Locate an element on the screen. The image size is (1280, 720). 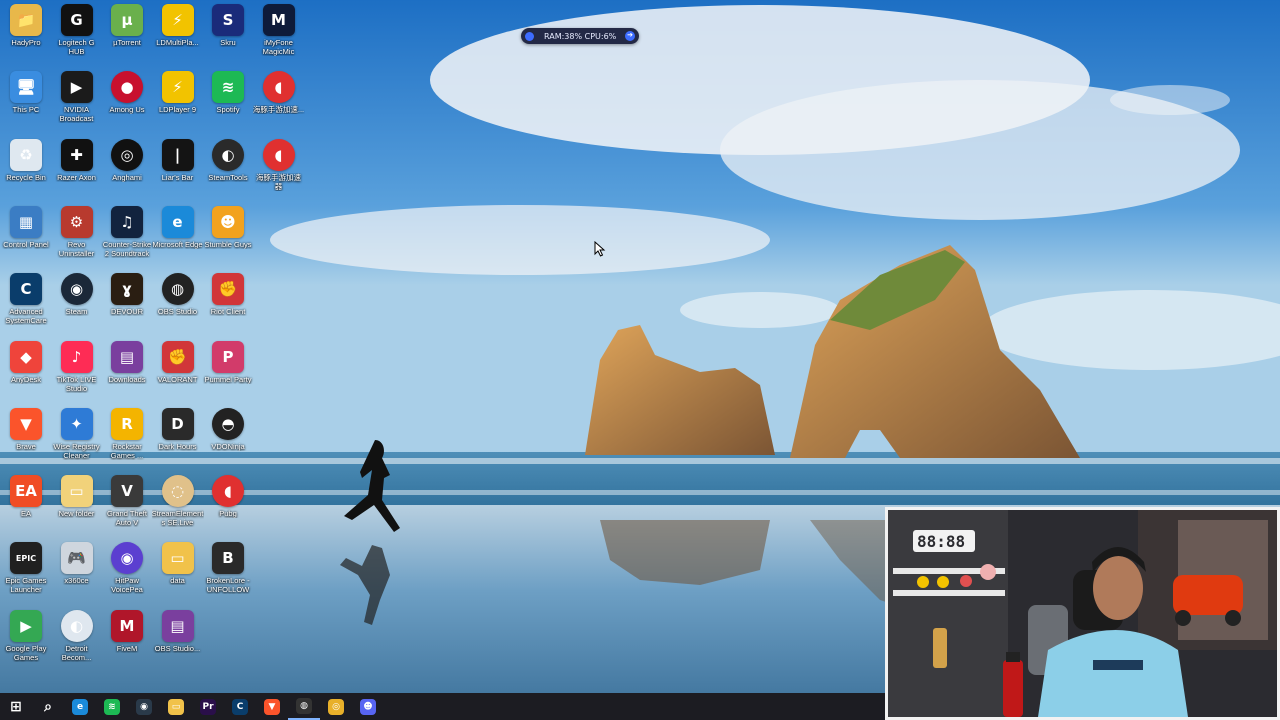
desktop-icon: G Logitech G HUB is located at coordinates (77, 33).